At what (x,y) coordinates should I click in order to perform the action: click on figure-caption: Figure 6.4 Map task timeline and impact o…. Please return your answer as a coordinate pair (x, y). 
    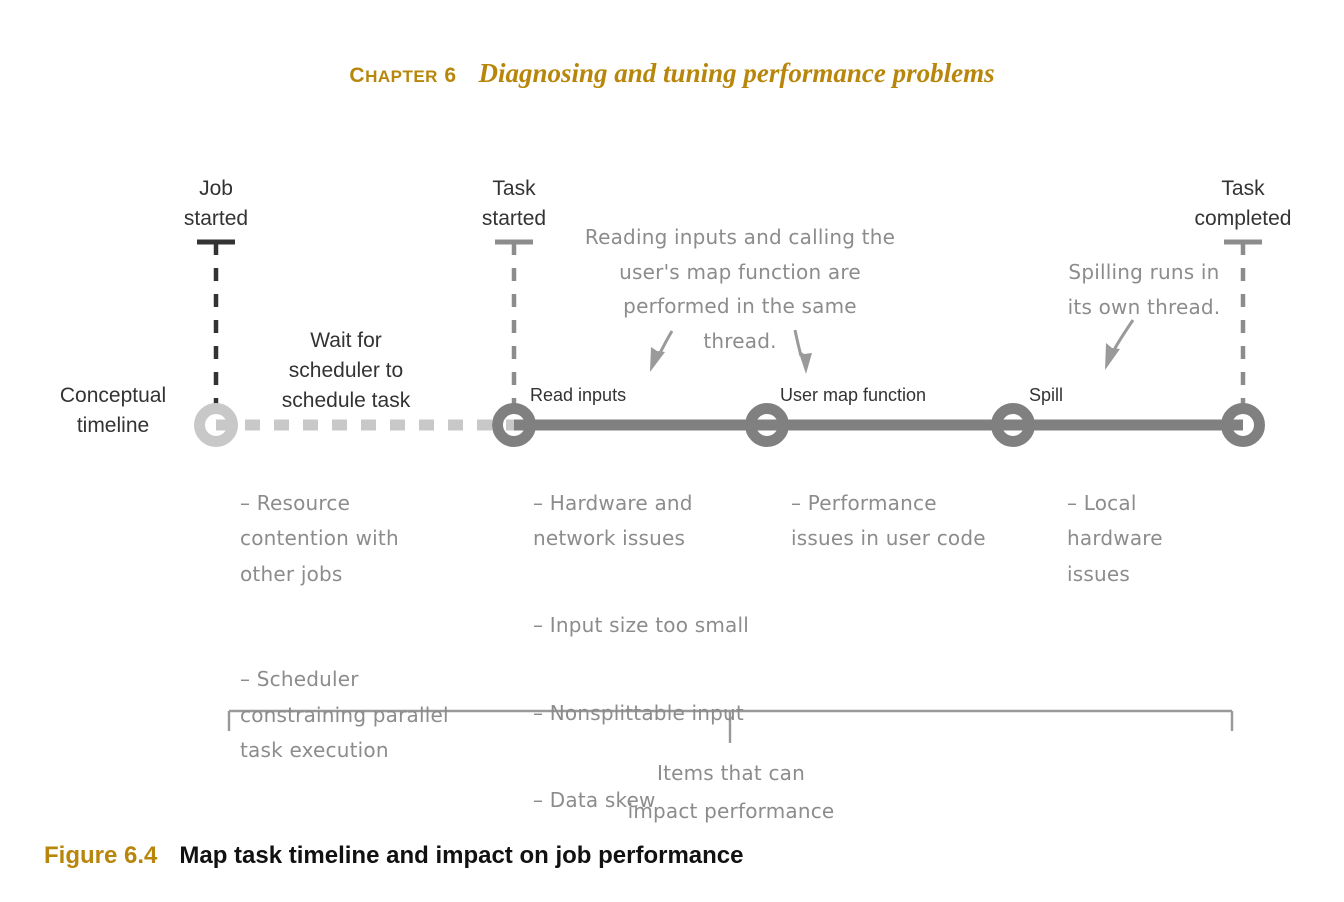
    Looking at the image, I should click on (394, 856).